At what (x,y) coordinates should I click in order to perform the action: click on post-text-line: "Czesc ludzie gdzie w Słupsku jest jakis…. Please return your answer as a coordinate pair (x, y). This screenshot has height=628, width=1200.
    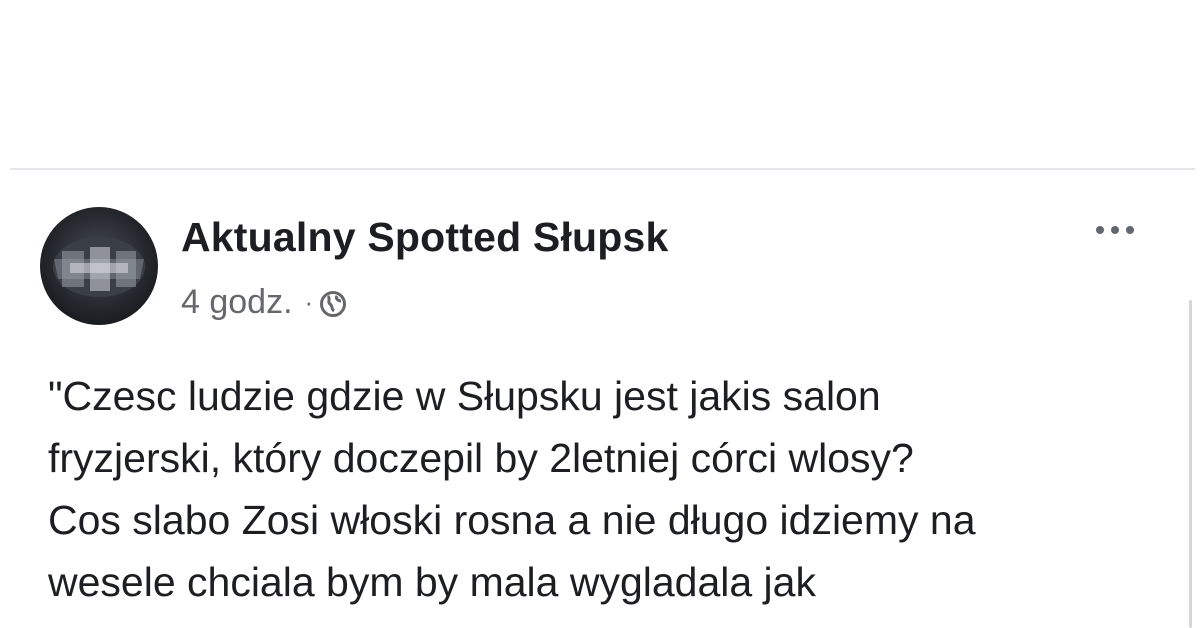
    Looking at the image, I should click on (464, 396).